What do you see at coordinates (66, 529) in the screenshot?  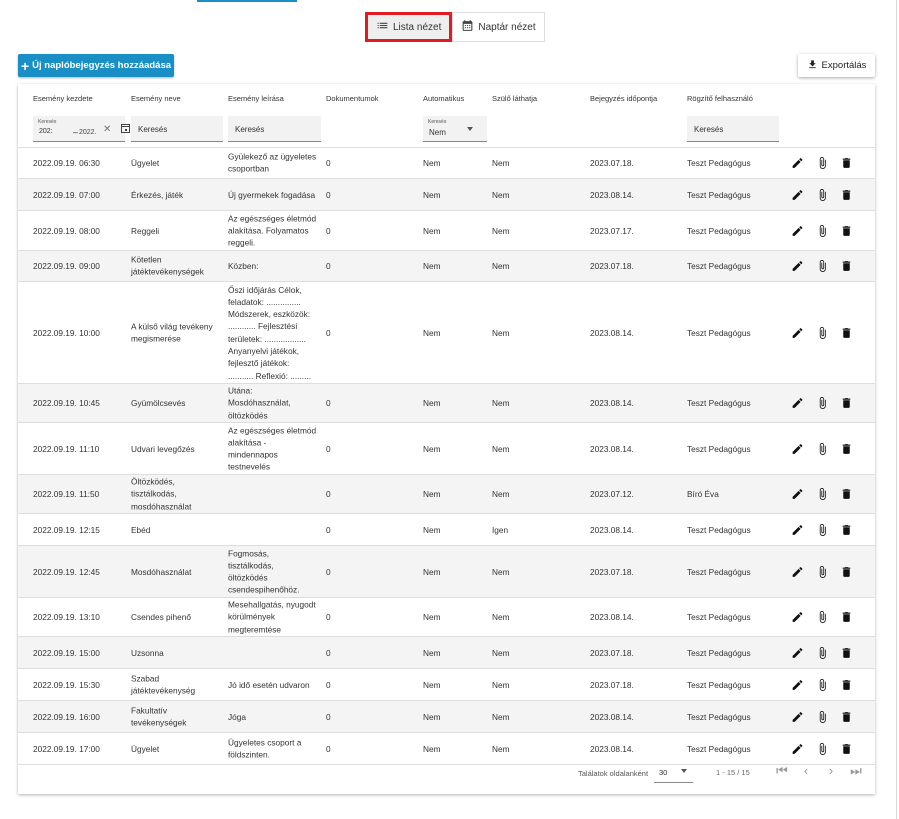 I see `event-start-cell: 2022.09.19. 12:15` at bounding box center [66, 529].